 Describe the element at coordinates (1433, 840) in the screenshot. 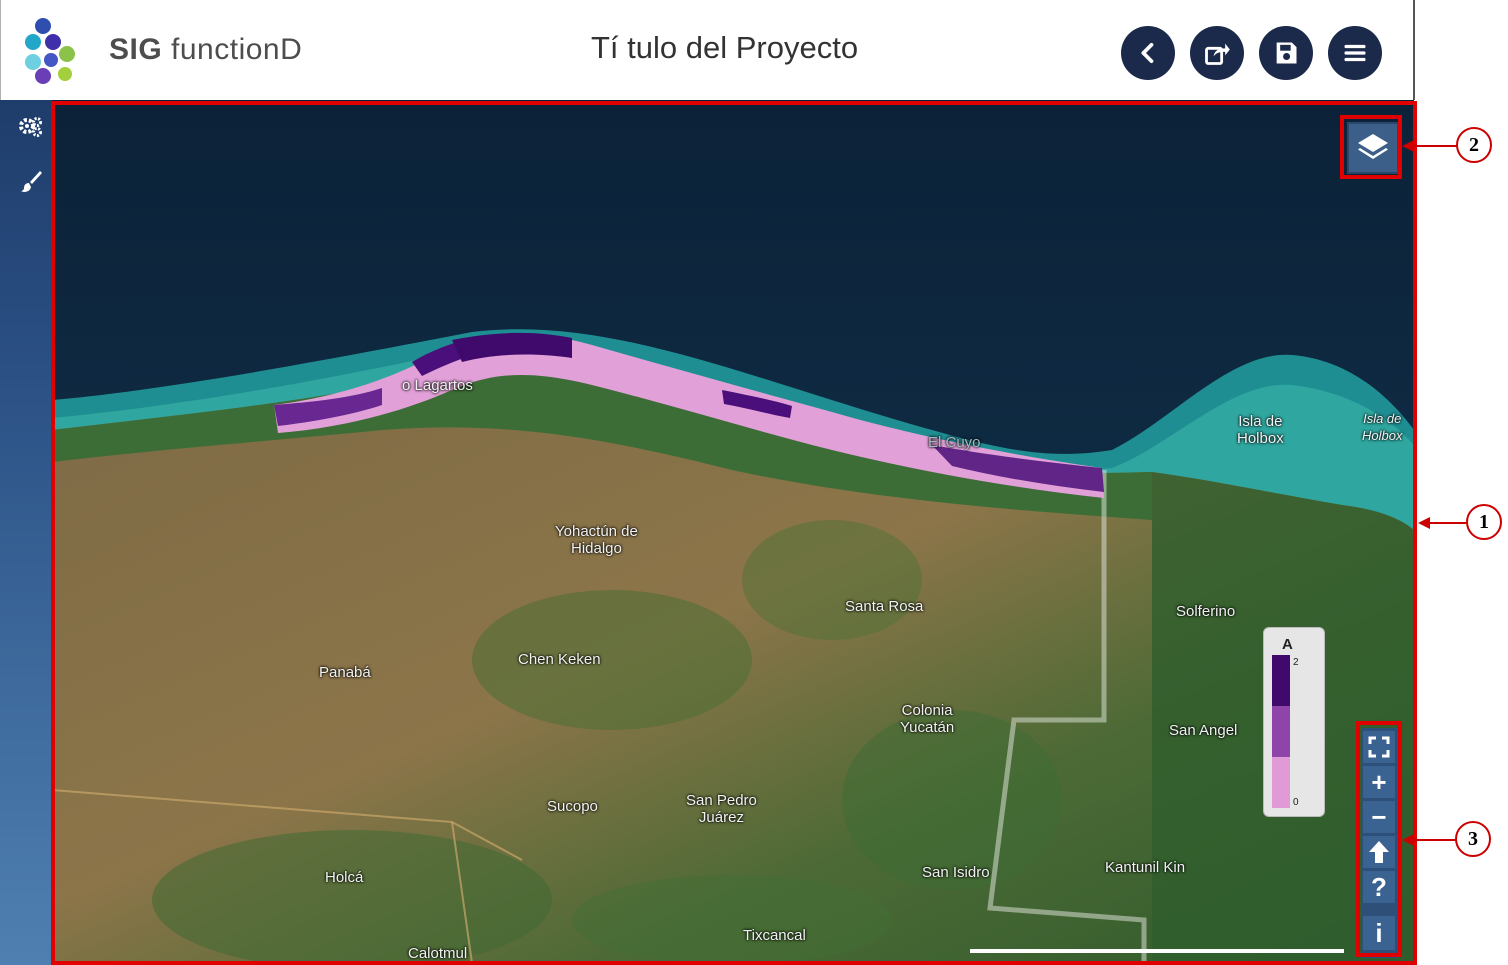

I see `callout-3-line` at that location.